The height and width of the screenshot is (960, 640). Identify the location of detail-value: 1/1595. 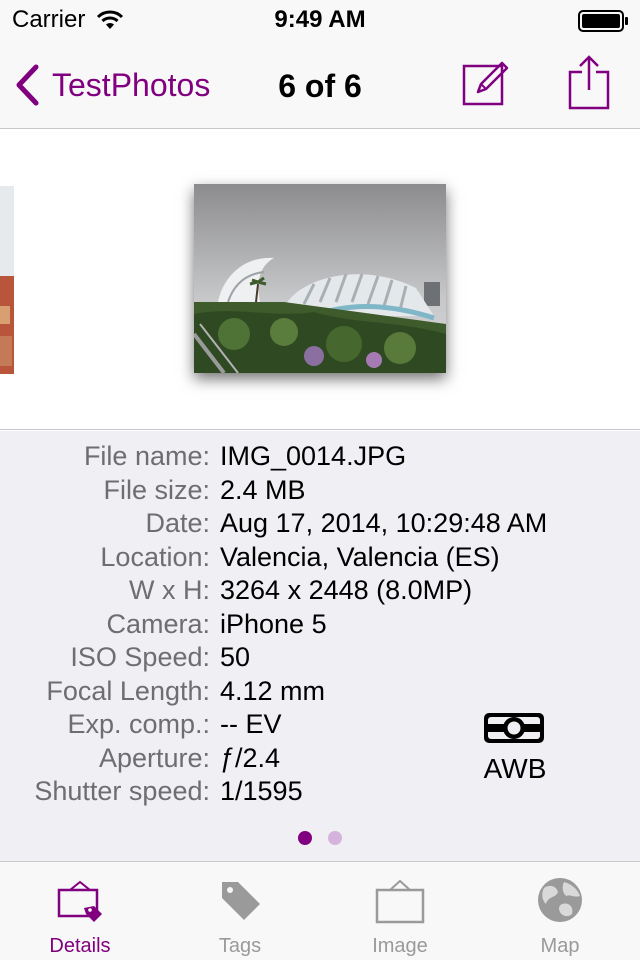
(261, 791).